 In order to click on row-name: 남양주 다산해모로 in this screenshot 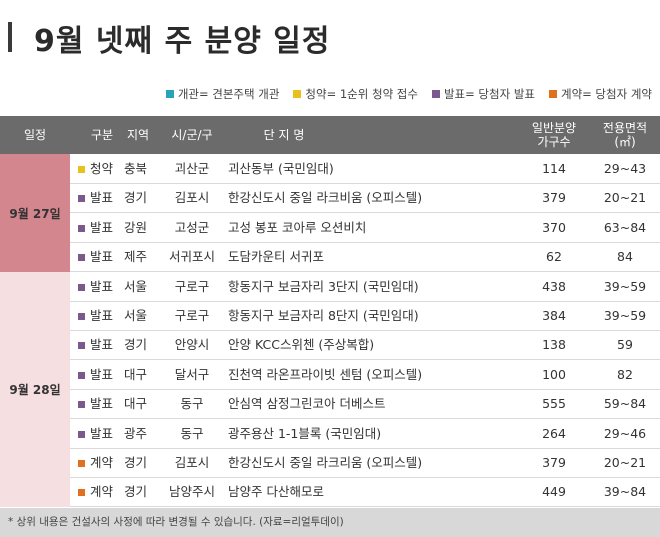, I will do `click(276, 492)`.